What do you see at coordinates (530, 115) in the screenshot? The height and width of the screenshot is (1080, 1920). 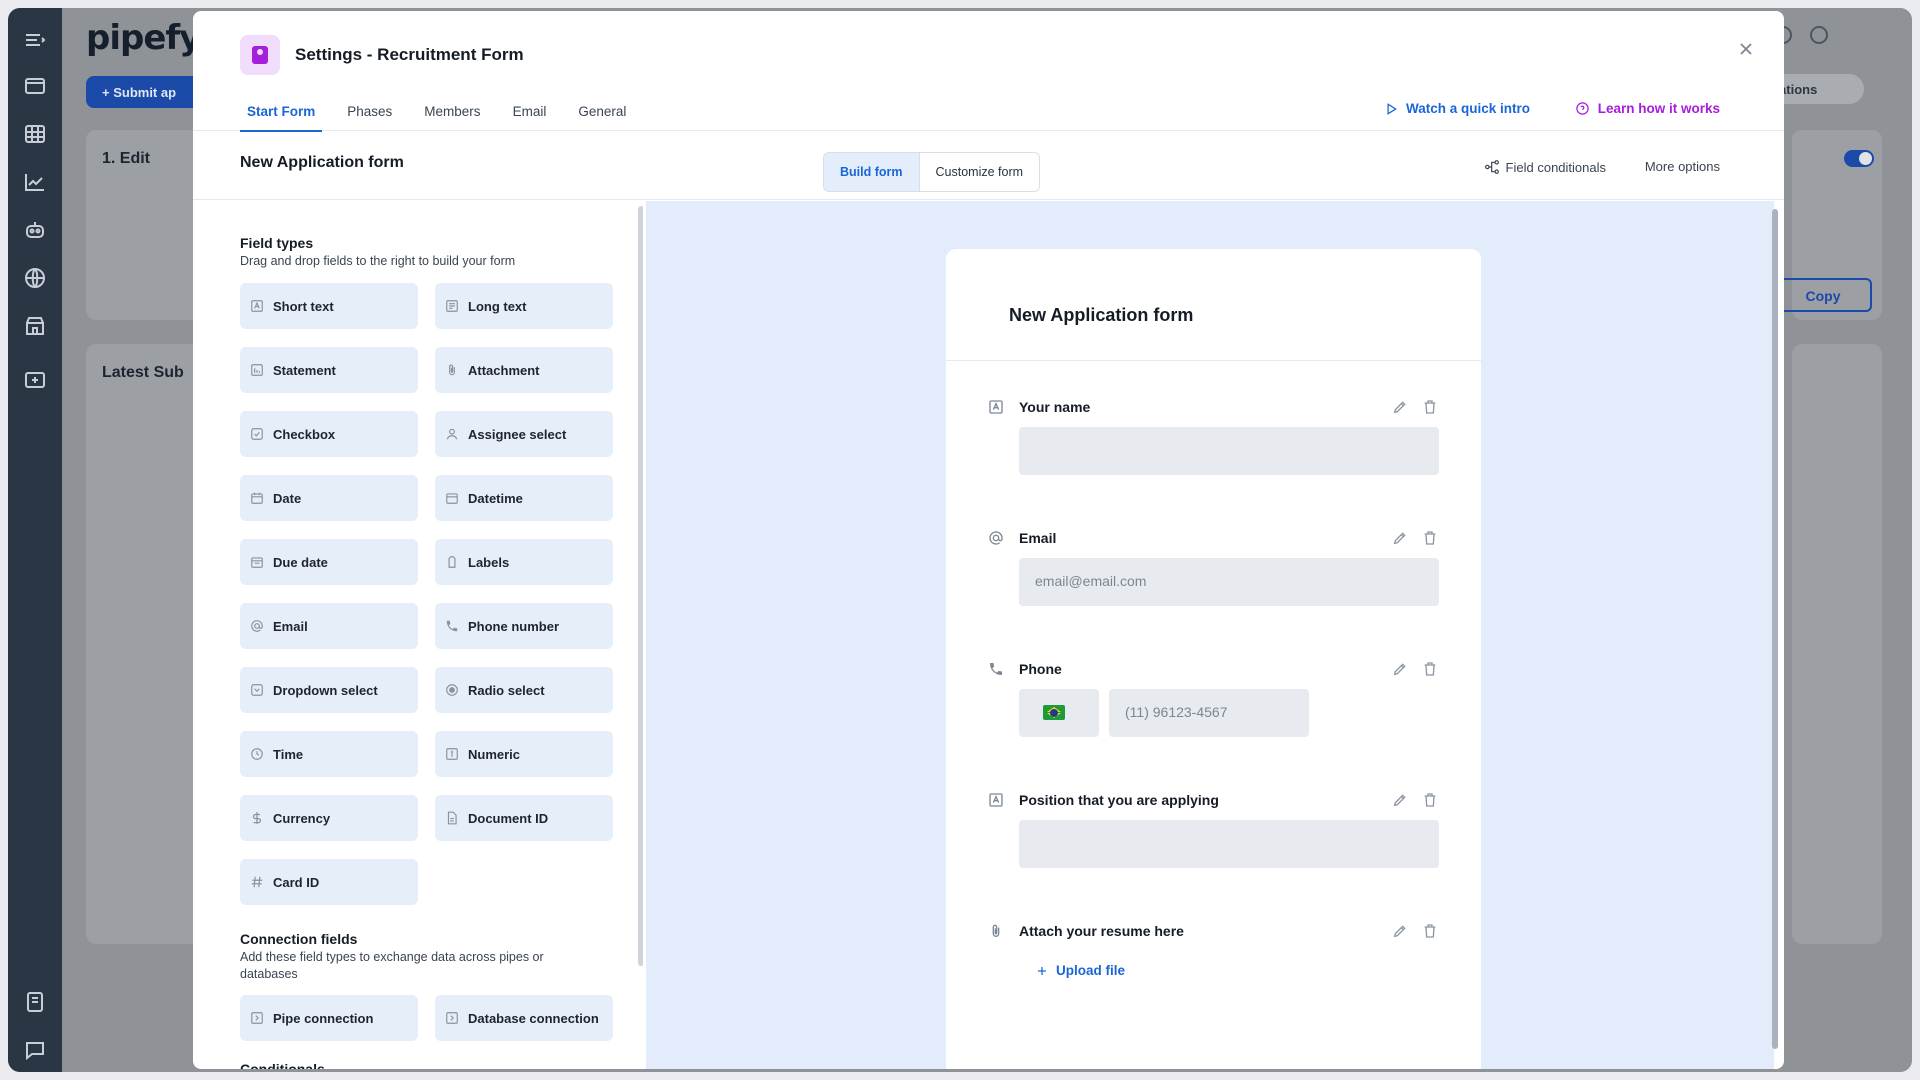 I see `tab-email: Email` at bounding box center [530, 115].